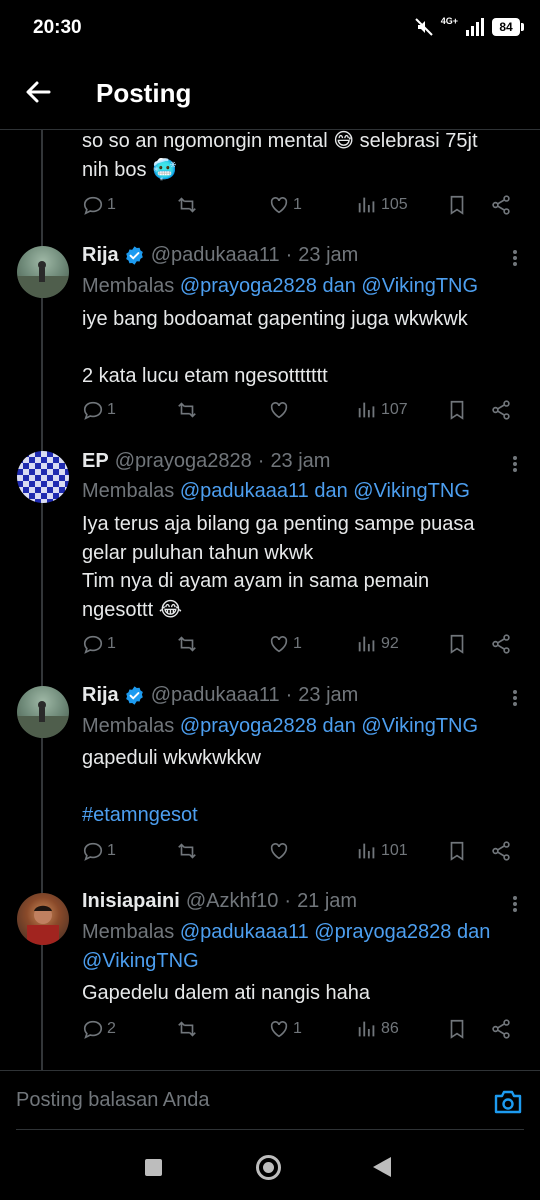 The width and height of the screenshot is (540, 1200). Describe the element at coordinates (316, 932) in the screenshot. I see `reply-mention: @padukaaa11 @prayoga2828` at that location.